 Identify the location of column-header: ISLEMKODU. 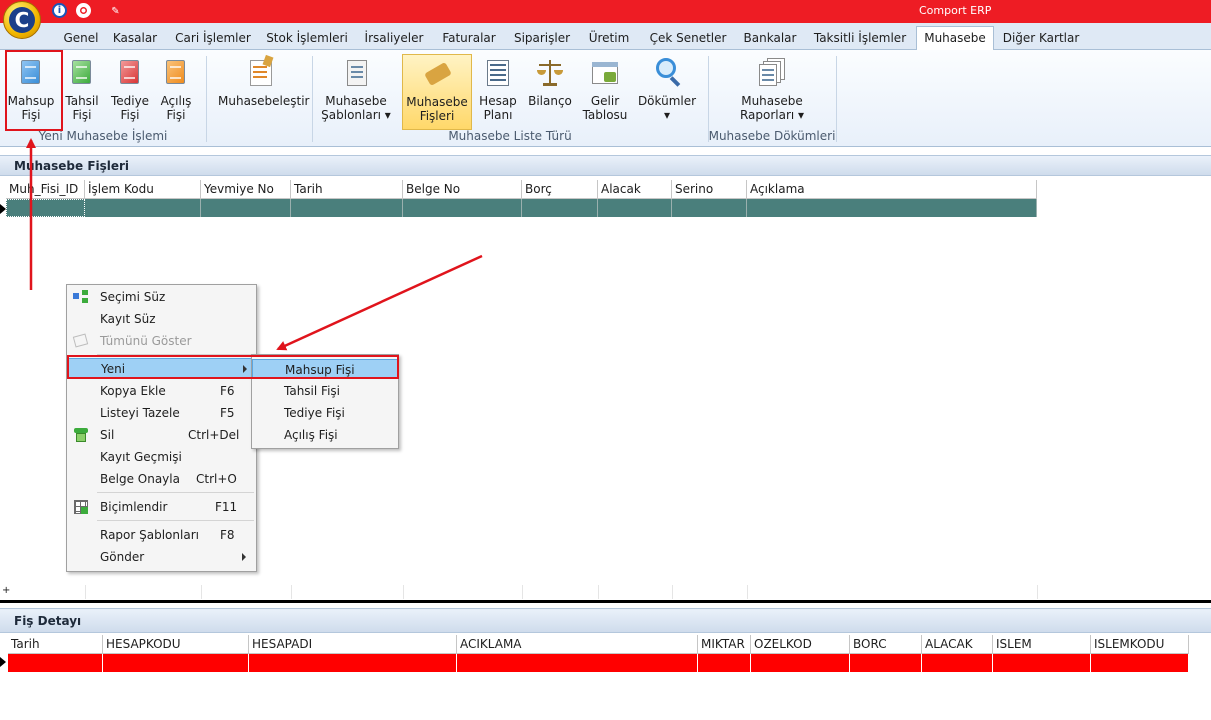
(1140, 644).